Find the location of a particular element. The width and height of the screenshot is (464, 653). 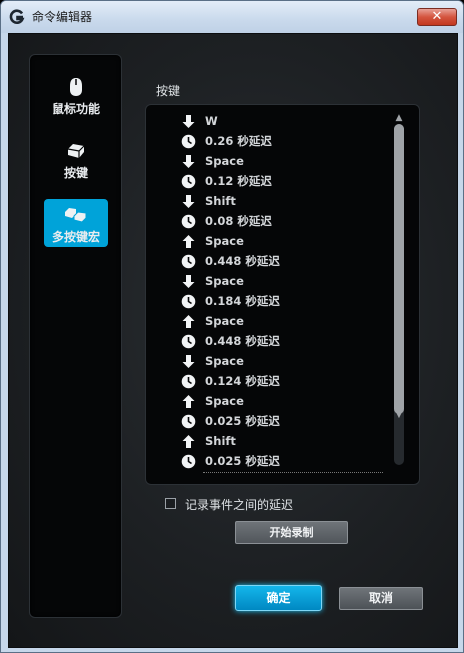

sidebar-item-multi-key-macro: 多按键宏 is located at coordinates (76, 223).